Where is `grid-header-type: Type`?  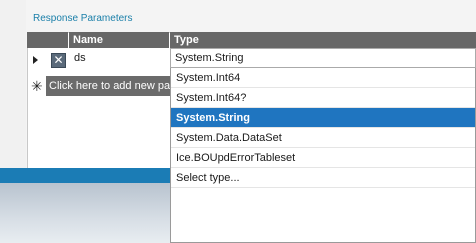 grid-header-type: Type is located at coordinates (323, 40).